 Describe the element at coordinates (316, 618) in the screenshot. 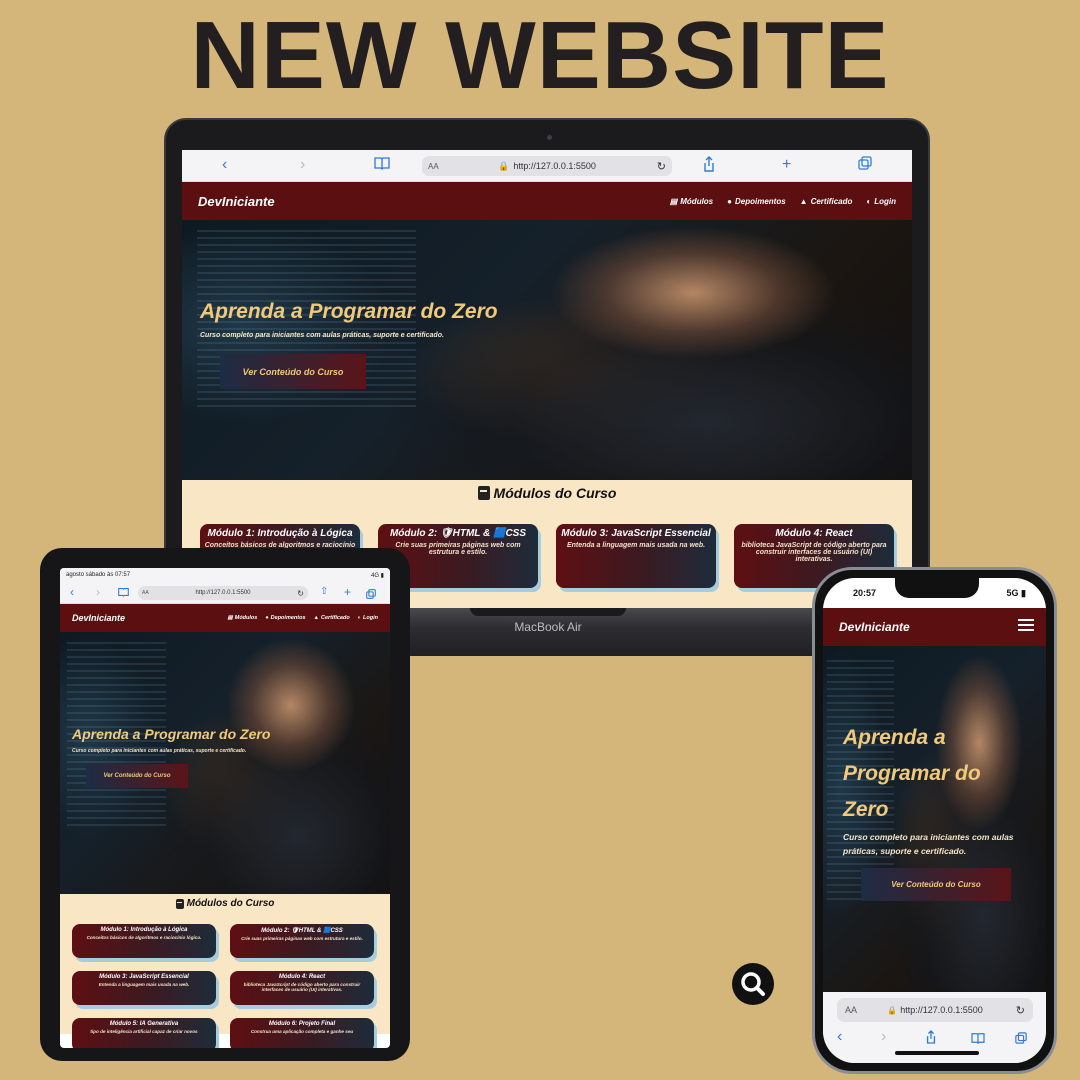

I see `graduation-cap-icon: ▲` at that location.